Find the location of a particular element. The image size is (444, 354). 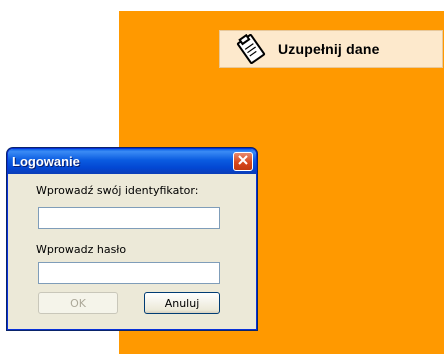

id-label: Wprowadź swój identyfikator: is located at coordinates (117, 190).